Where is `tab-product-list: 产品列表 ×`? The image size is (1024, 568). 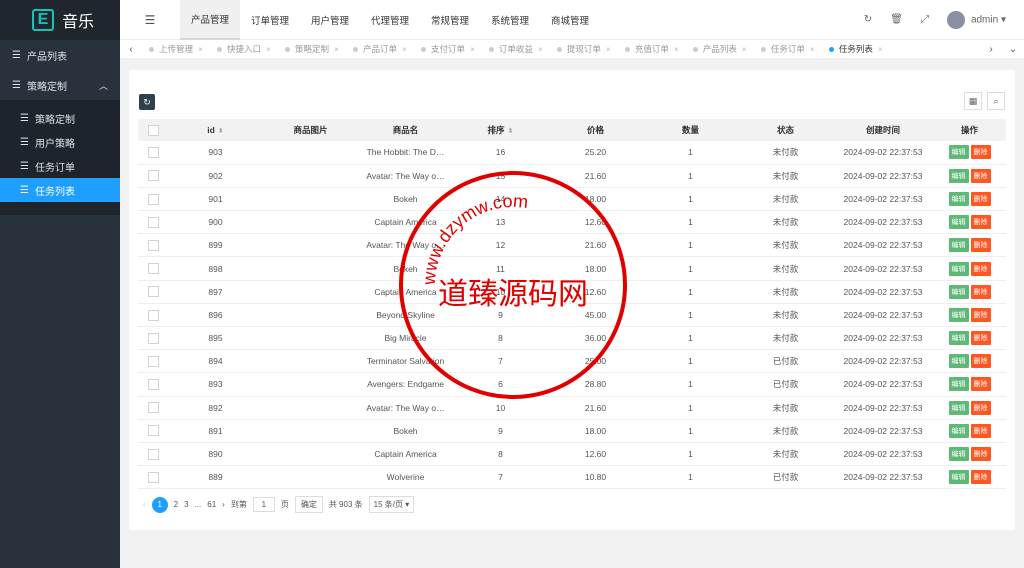 tab-product-list: 产品列表 × is located at coordinates (720, 49).